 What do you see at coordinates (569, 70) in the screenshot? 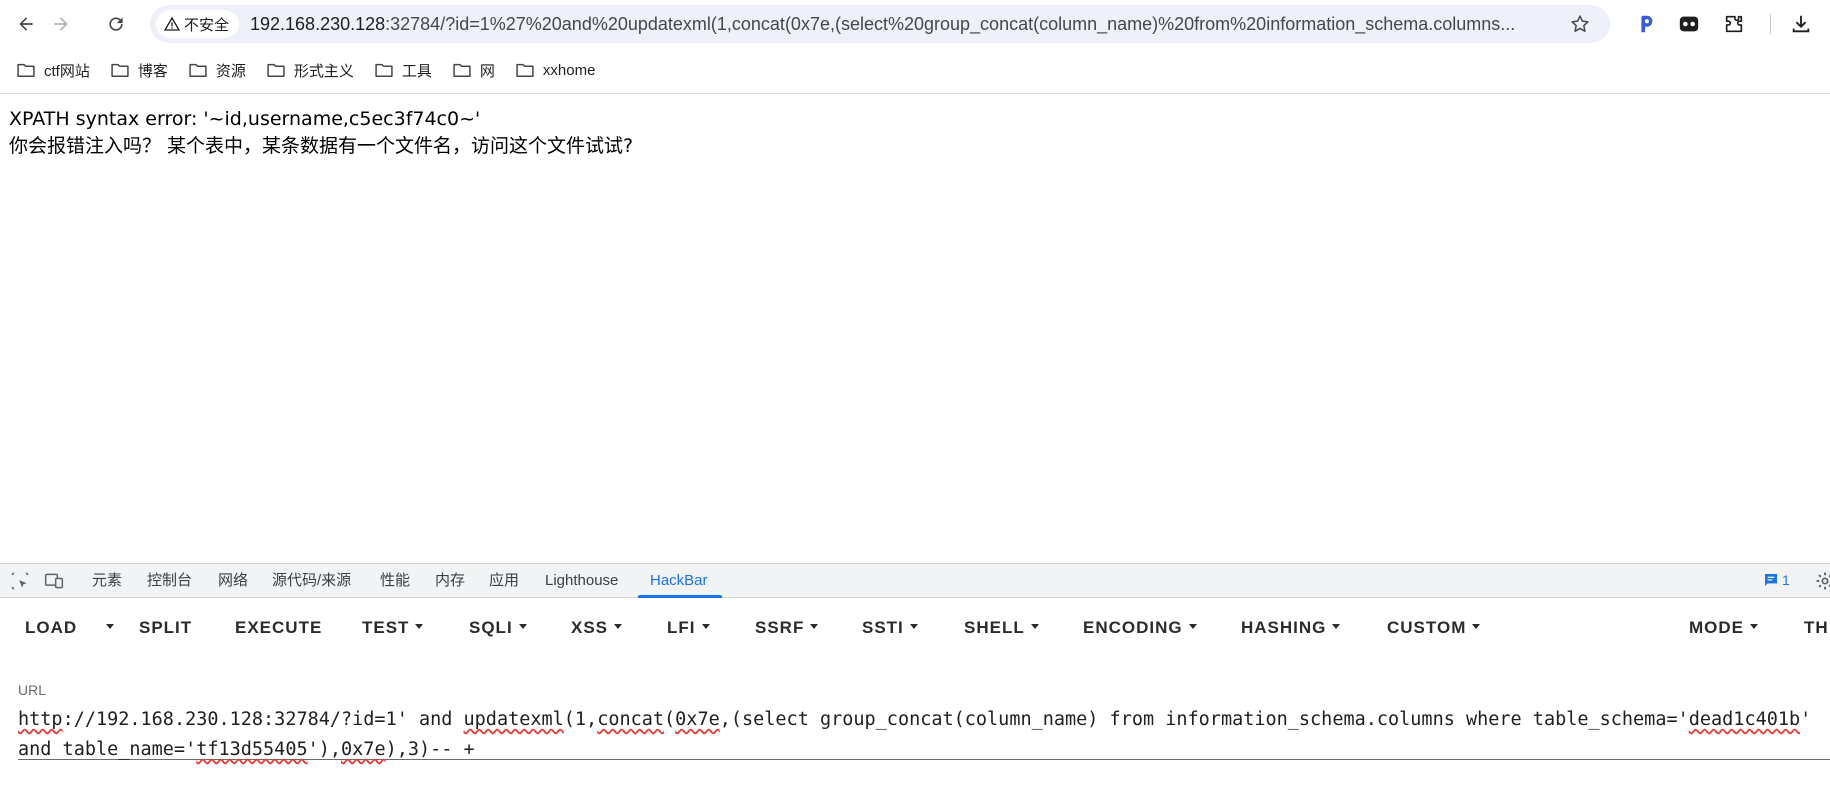
I see `bookmark-label: xxhome` at bounding box center [569, 70].